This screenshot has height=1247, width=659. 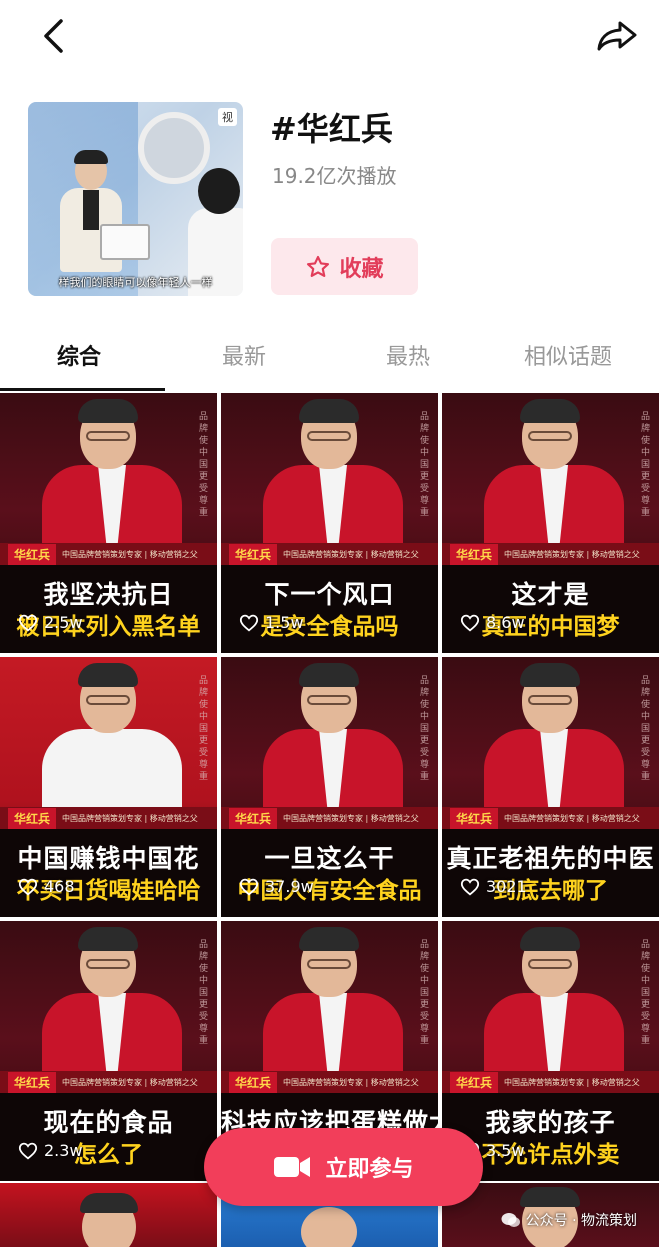 I want to click on card-like-count: 2.3w, so click(x=50, y=1150).